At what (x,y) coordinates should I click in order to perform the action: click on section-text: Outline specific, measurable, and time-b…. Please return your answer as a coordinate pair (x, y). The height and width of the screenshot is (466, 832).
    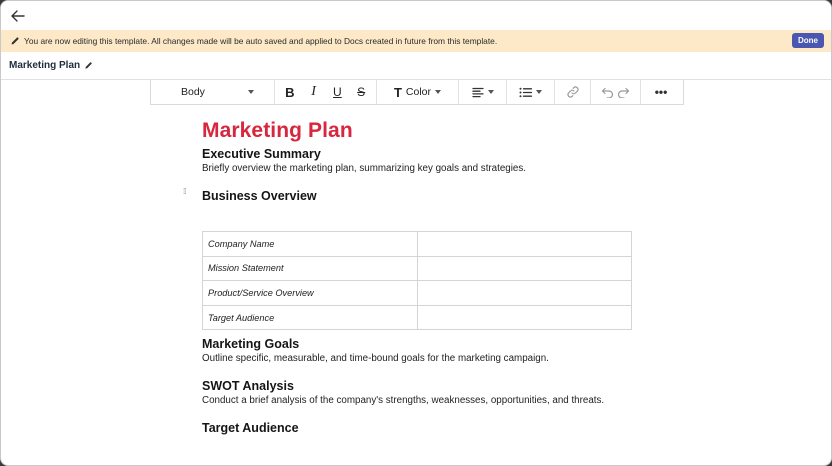
    Looking at the image, I should click on (432, 358).